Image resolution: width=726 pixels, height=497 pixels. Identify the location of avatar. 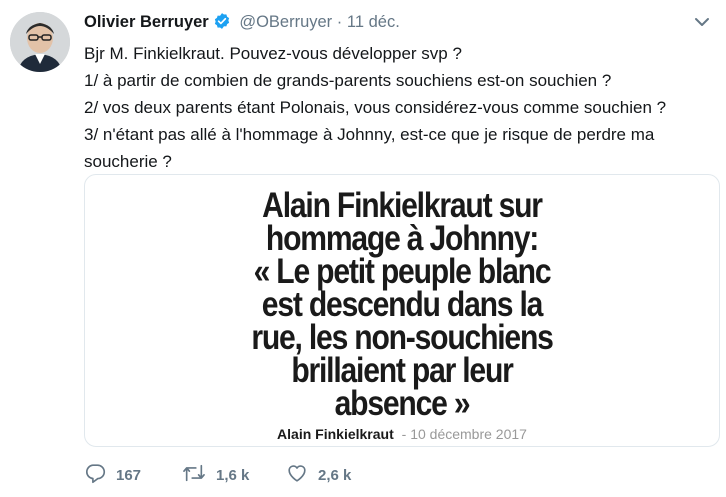
(40, 42).